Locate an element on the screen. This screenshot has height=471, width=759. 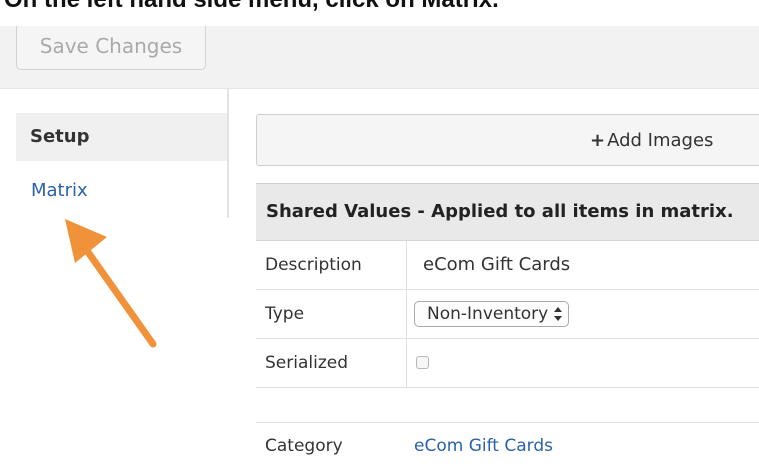
sidebar-item-matrix: Matrix is located at coordinates (59, 190).